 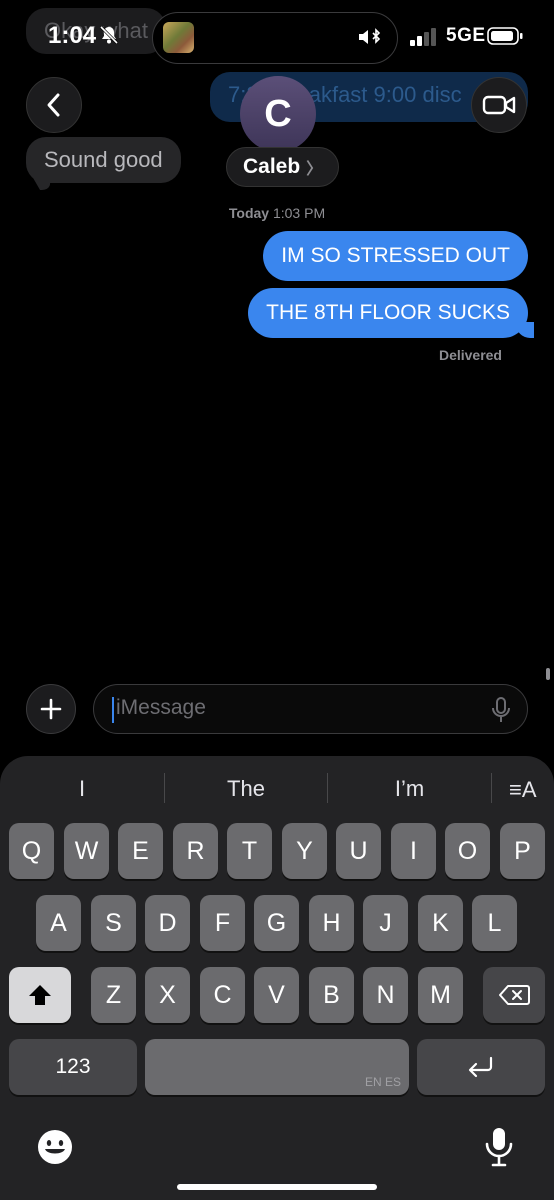 I want to click on timestamp-time: 1:03 PM, so click(x=299, y=213).